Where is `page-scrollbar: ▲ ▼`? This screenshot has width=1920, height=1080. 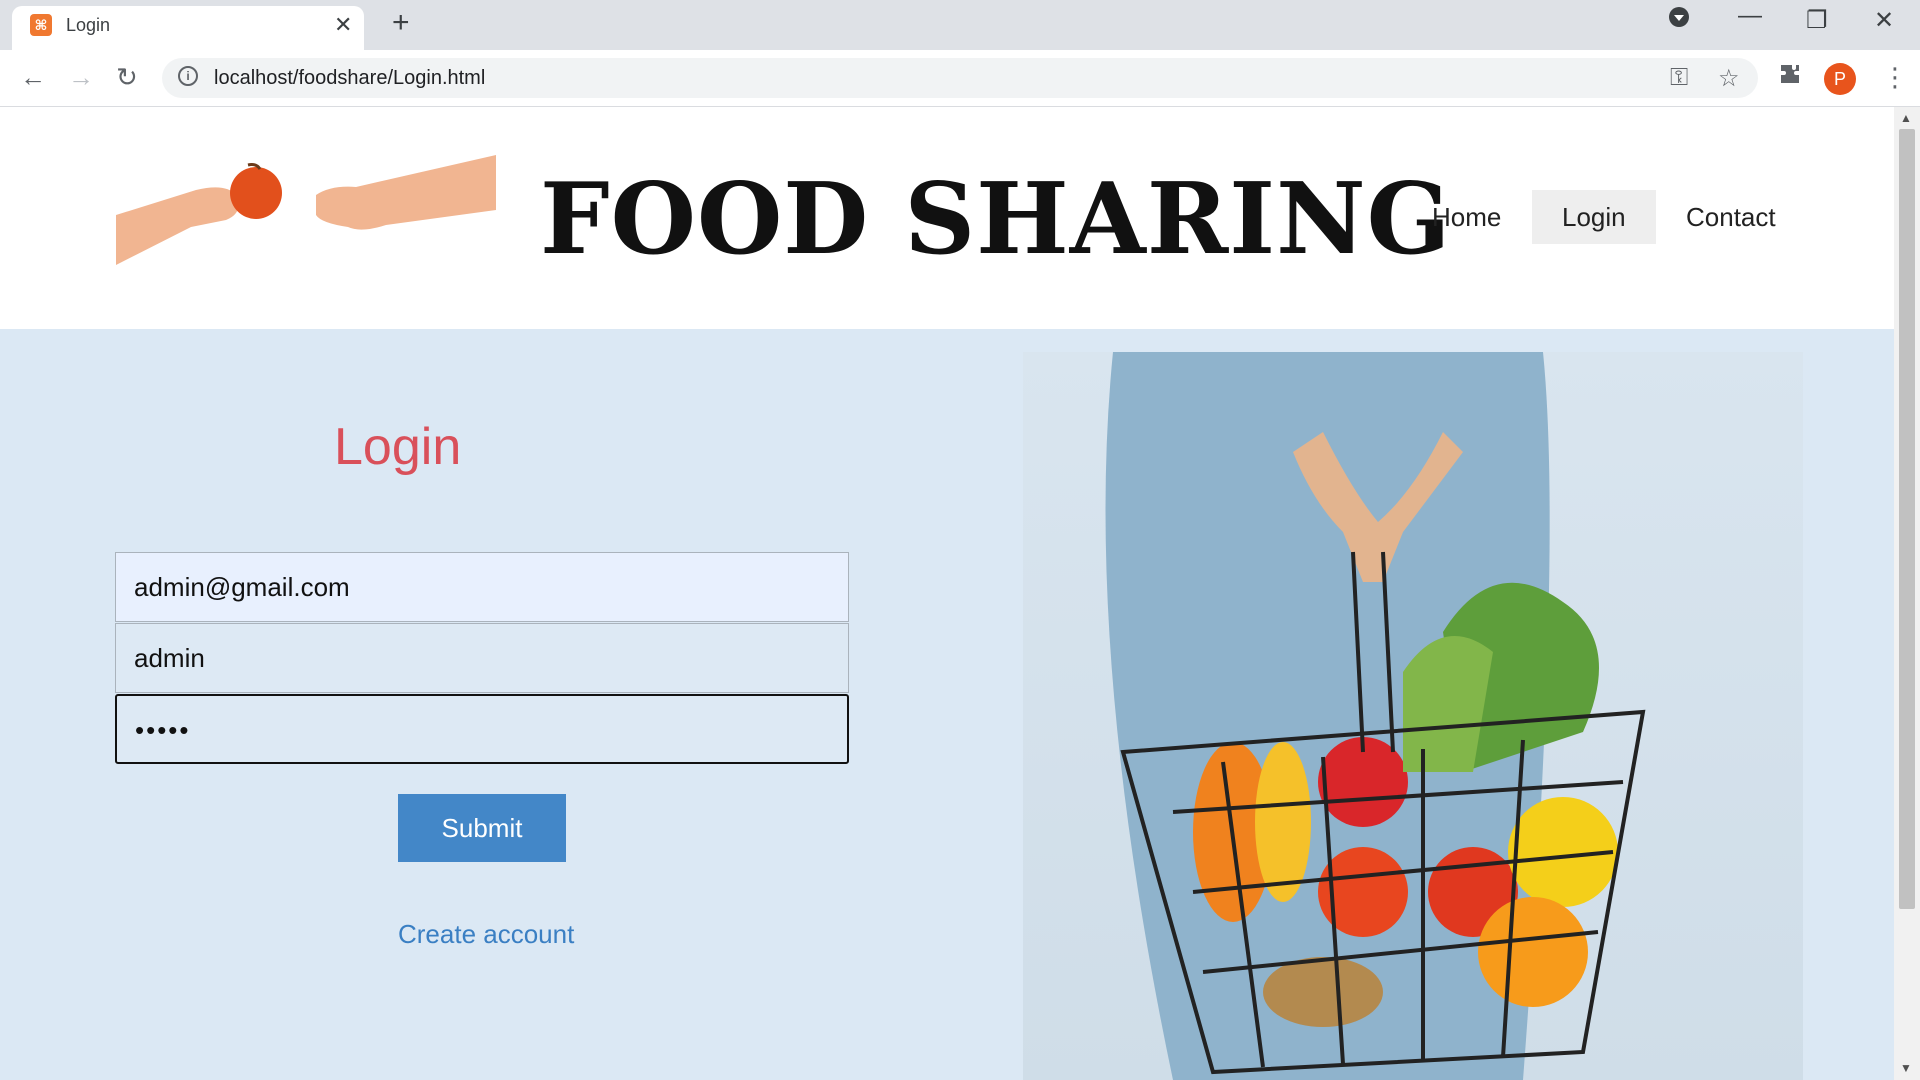
page-scrollbar: ▲ ▼ is located at coordinates (1907, 593).